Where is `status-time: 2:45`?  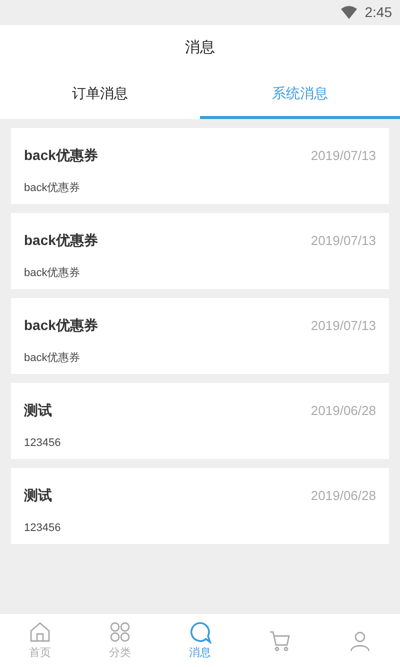
status-time: 2:45 is located at coordinates (378, 12).